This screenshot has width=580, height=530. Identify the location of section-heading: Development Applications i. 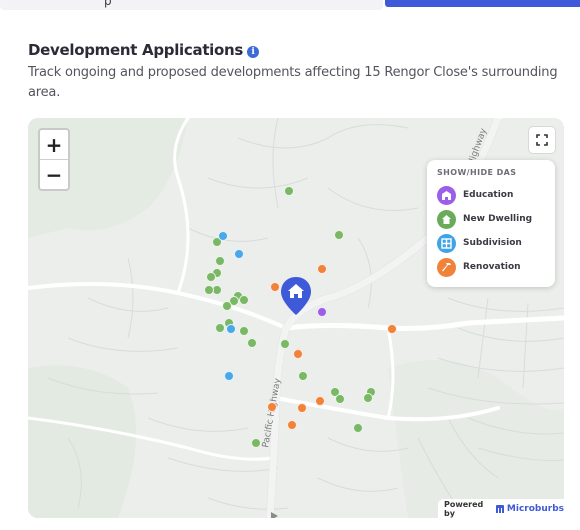
(144, 50).